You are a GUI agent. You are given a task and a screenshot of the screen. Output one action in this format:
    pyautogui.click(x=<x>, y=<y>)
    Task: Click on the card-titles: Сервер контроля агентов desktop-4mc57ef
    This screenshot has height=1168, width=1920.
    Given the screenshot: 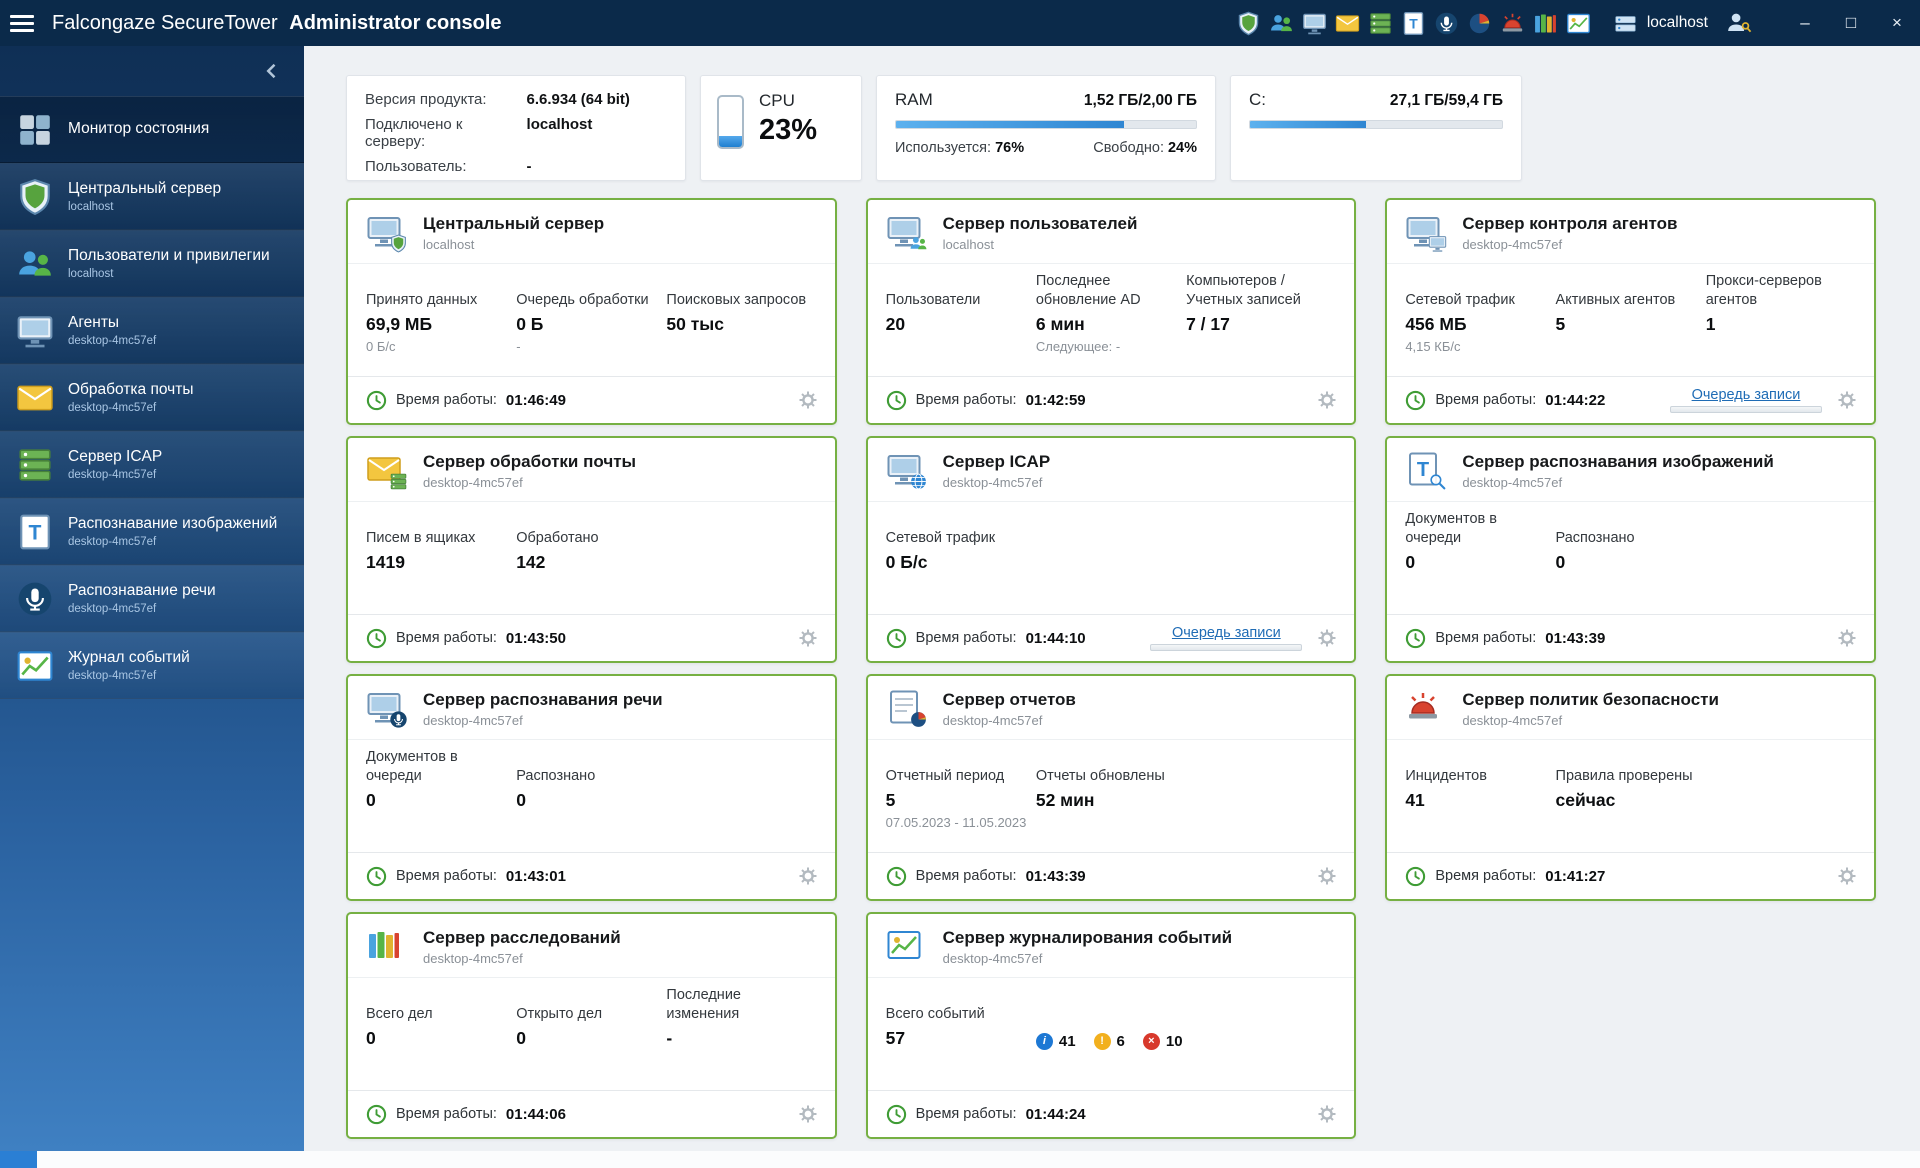 What is the action you would take?
    pyautogui.click(x=1569, y=233)
    